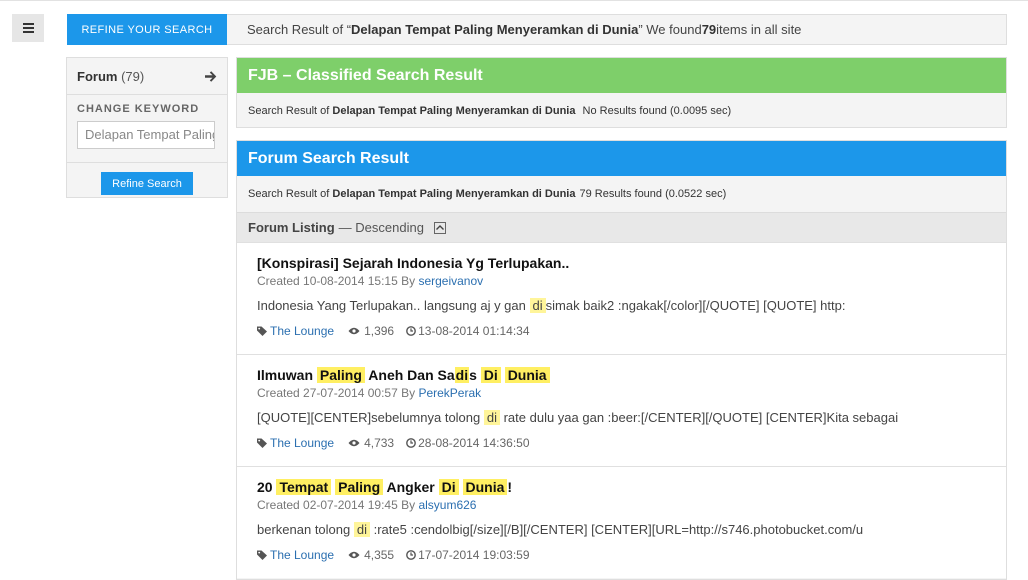  I want to click on title-text: Ilmuwan, so click(287, 375).